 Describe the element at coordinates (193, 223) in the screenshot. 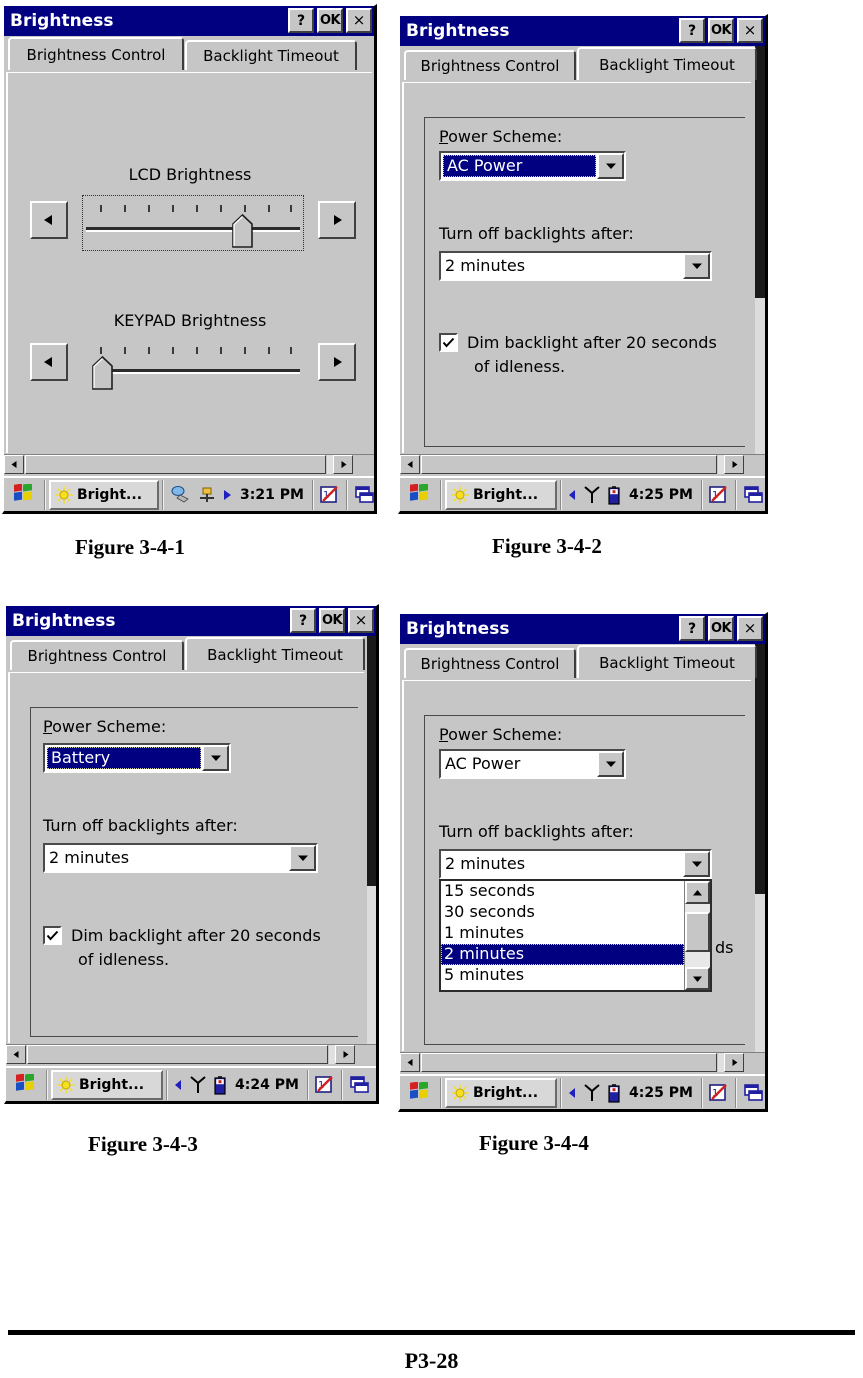

I see `lcd-brightness-slider` at that location.